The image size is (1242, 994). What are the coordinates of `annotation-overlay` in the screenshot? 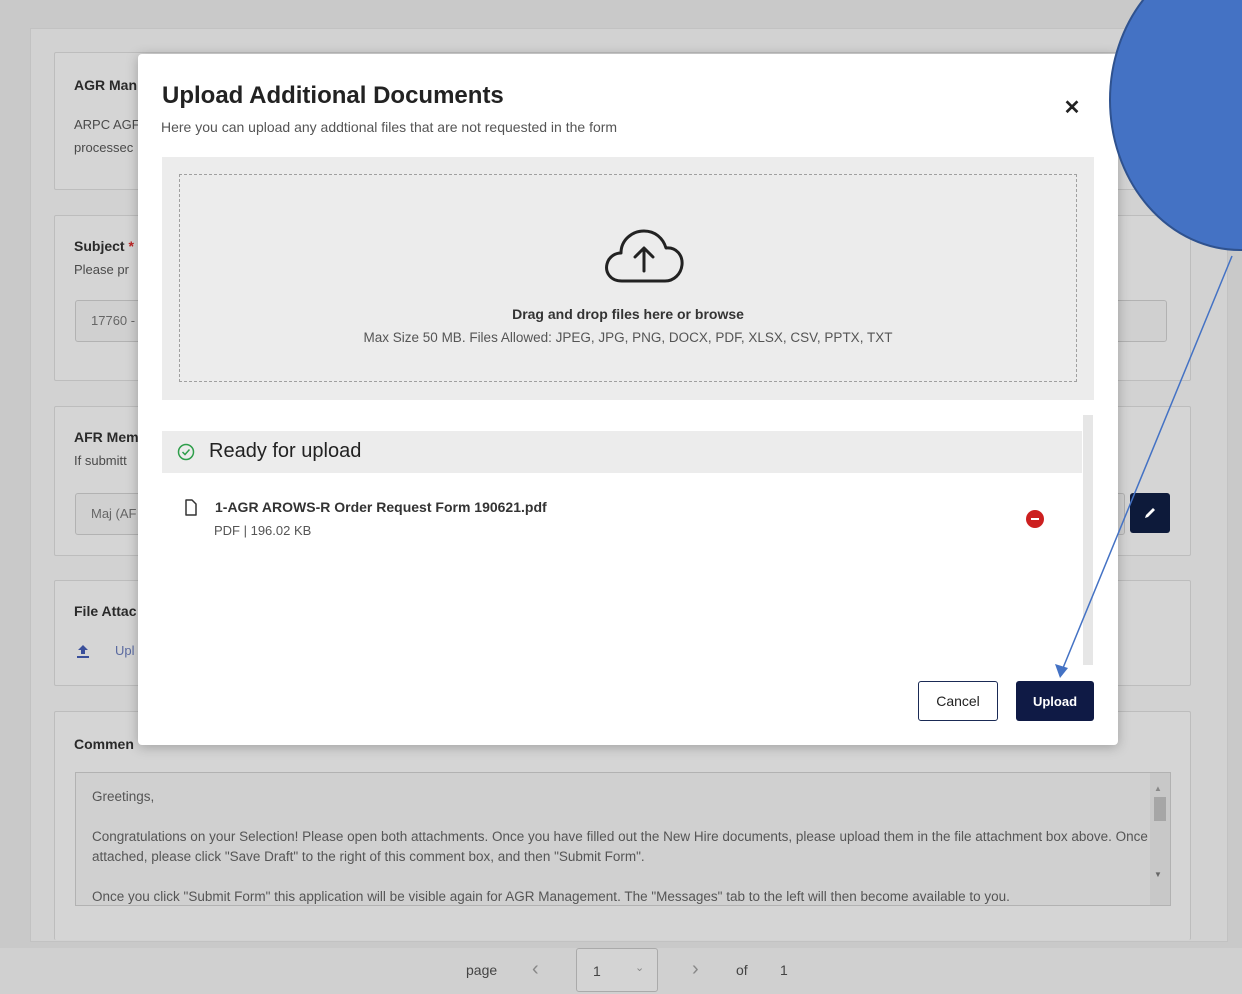 It's located at (1148, 339).